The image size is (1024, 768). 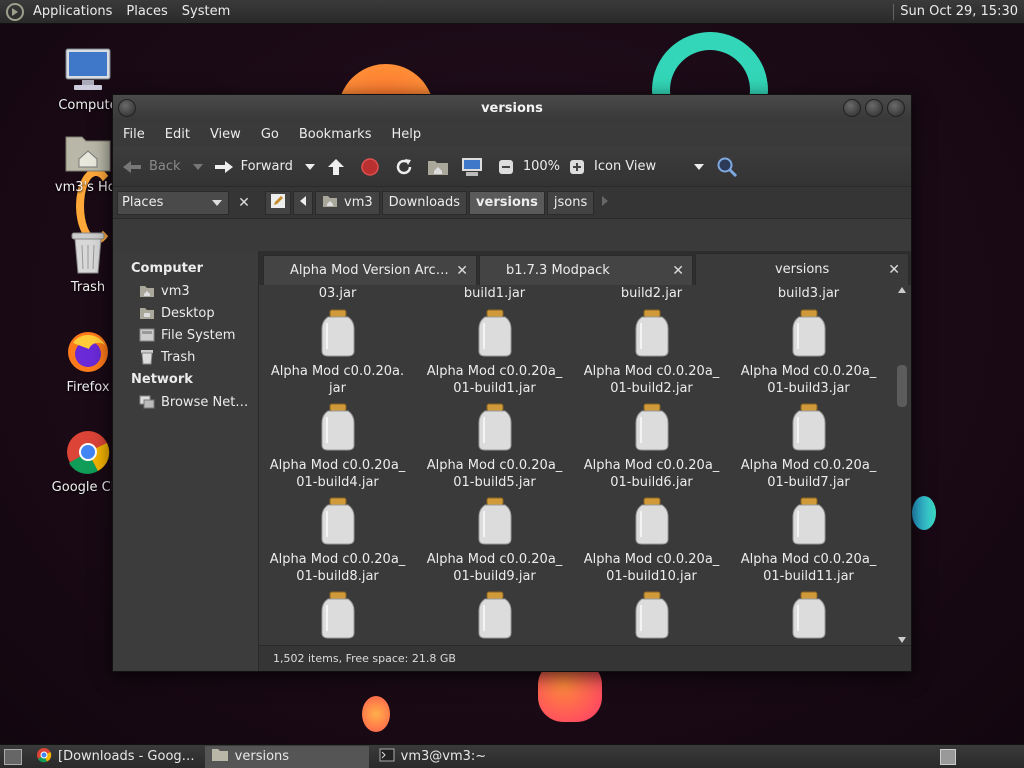 I want to click on window-titlebar: versions, so click(x=512, y=108).